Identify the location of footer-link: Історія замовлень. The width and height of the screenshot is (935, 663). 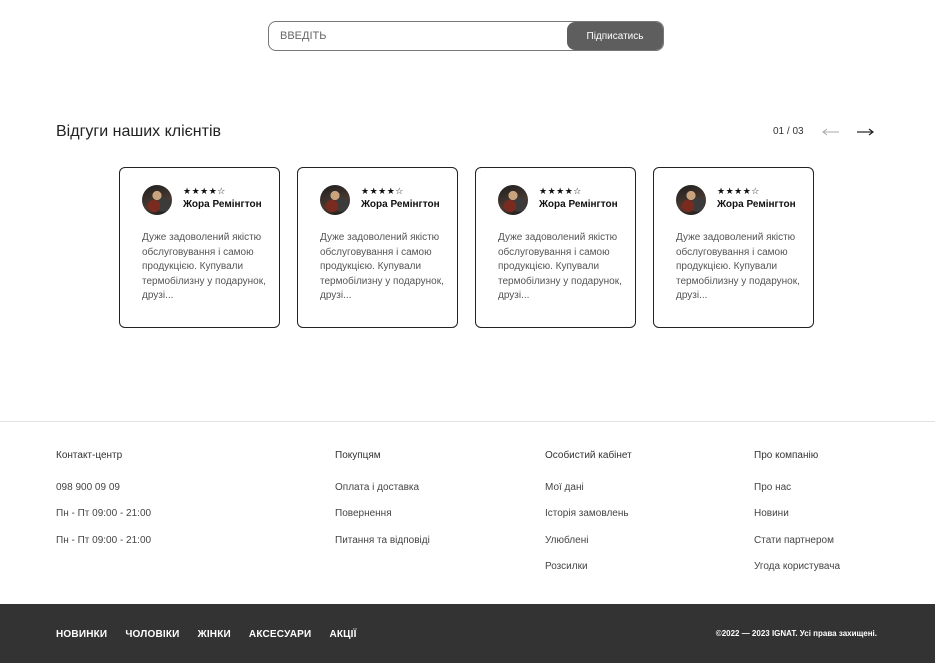
(587, 513).